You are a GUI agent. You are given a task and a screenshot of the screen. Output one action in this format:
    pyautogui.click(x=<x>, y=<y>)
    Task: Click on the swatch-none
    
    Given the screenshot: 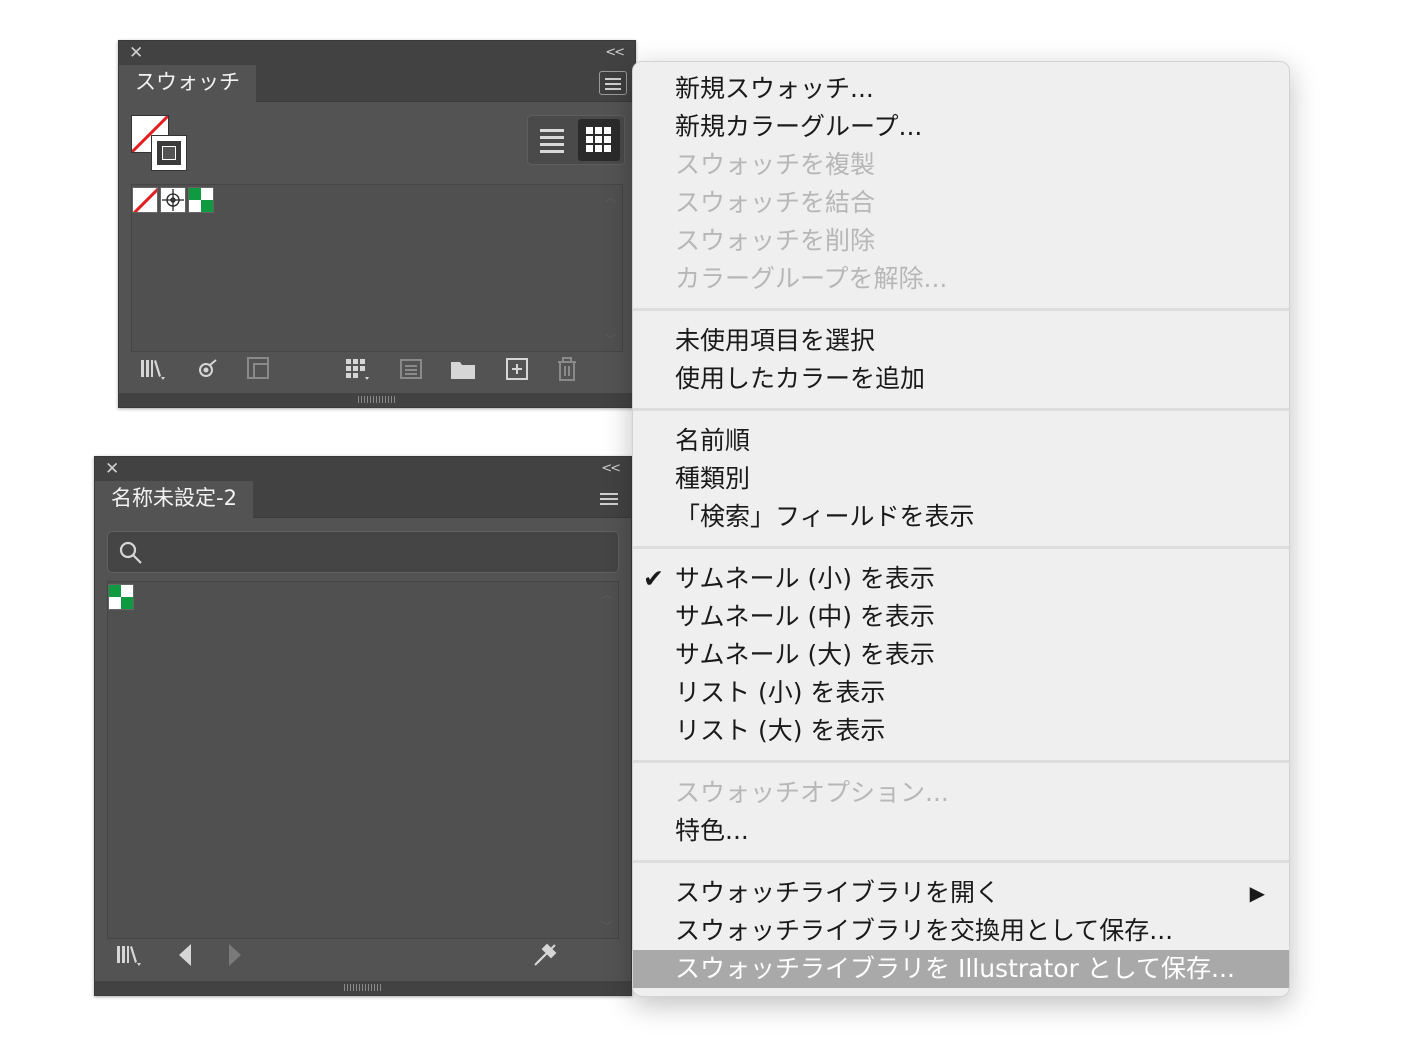 What is the action you would take?
    pyautogui.click(x=145, y=200)
    